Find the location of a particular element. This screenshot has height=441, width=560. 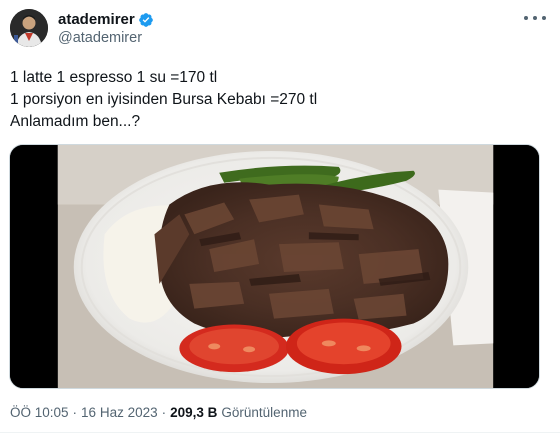

author-name-row: atademirer is located at coordinates (106, 19).